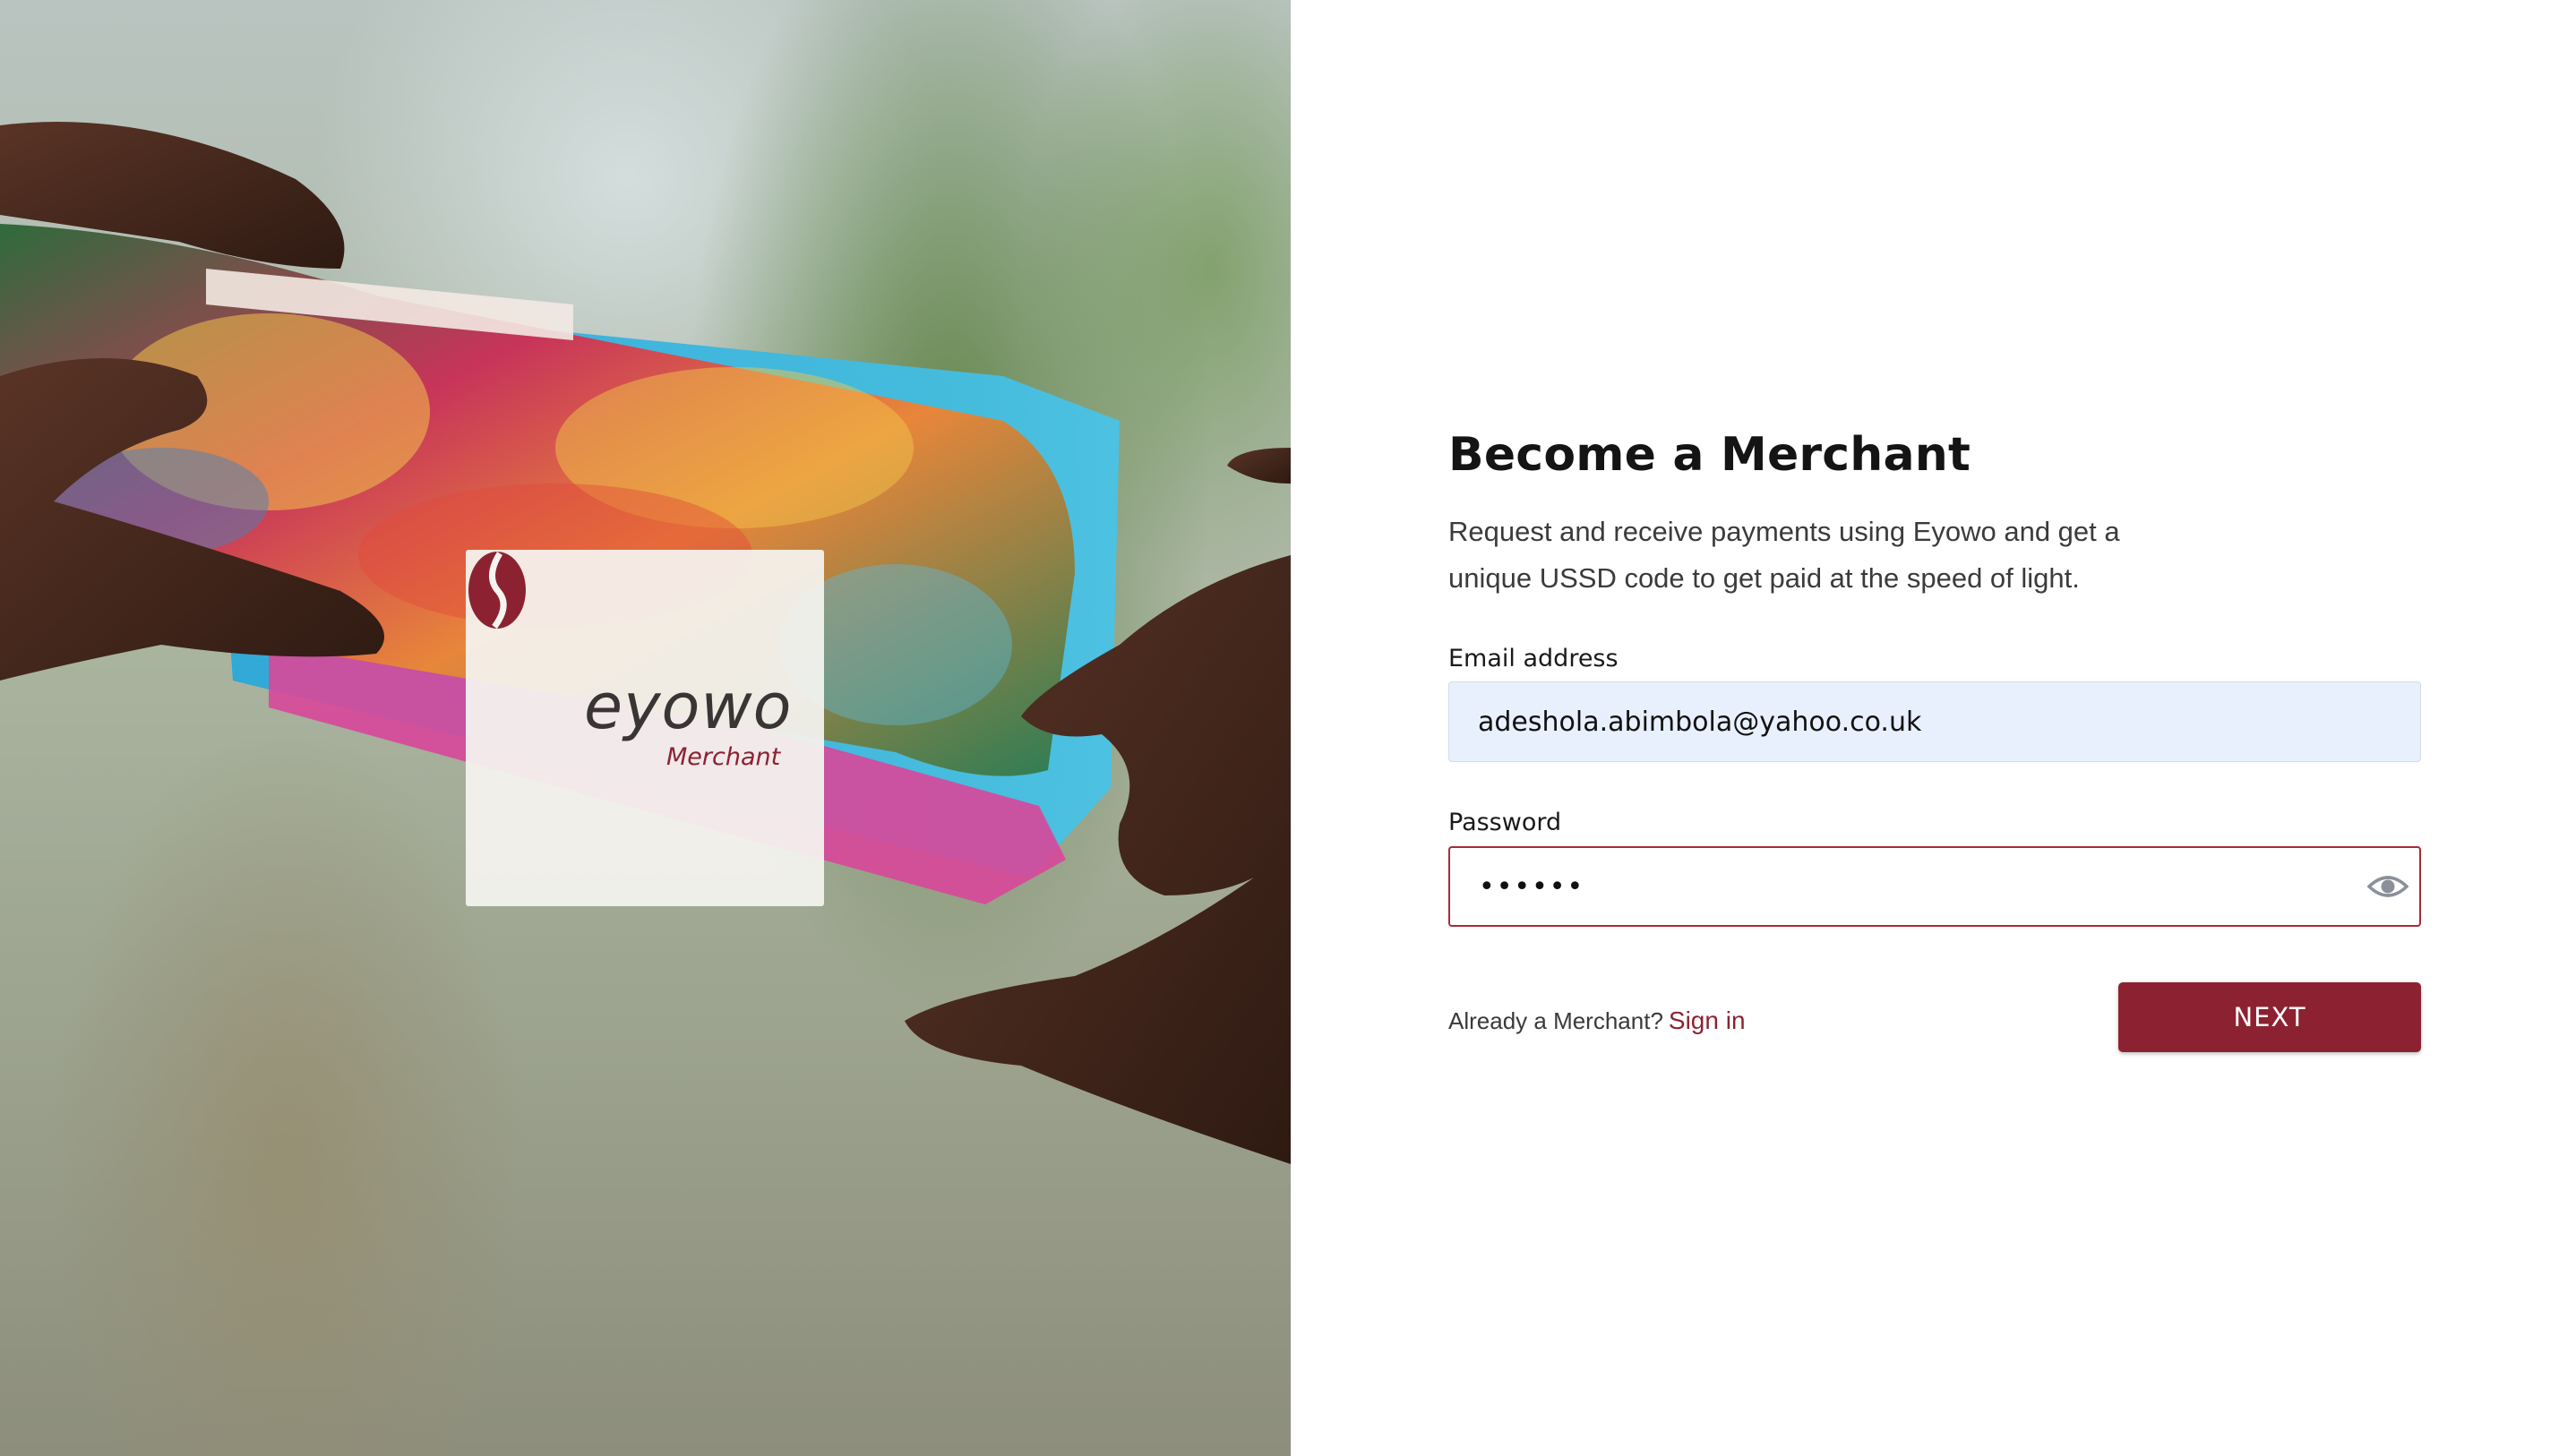 The width and height of the screenshot is (2576, 1456). What do you see at coordinates (688, 706) in the screenshot?
I see `logo-wordmark: eyowo` at bounding box center [688, 706].